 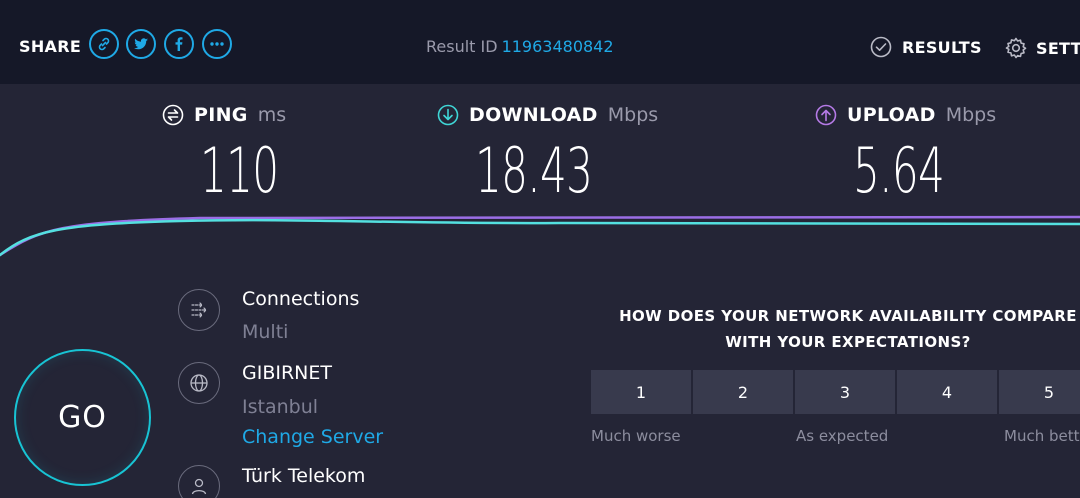 I want to click on connections-icon-wrap, so click(x=199, y=310).